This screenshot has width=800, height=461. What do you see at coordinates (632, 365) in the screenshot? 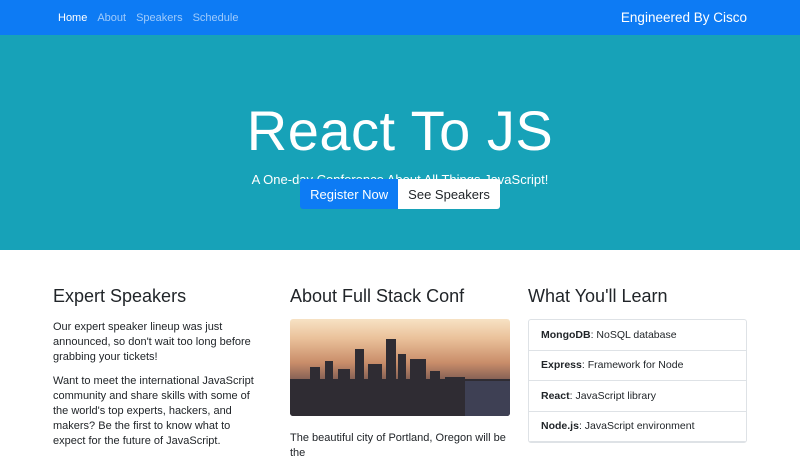
I see `list-item-desc: : Framework for Node` at bounding box center [632, 365].